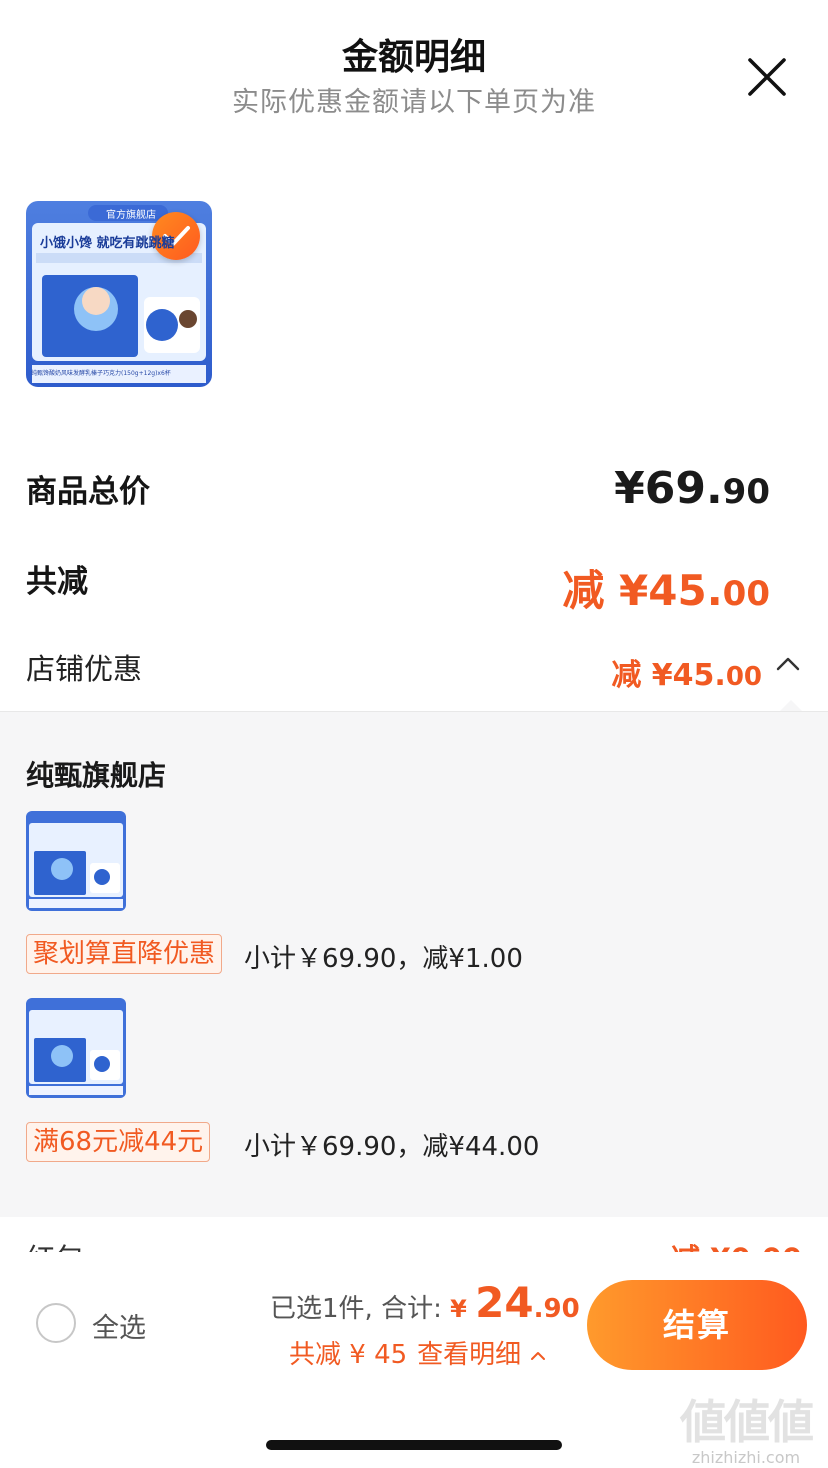  I want to click on store-name: 纯甄旗舰店, so click(96, 775).